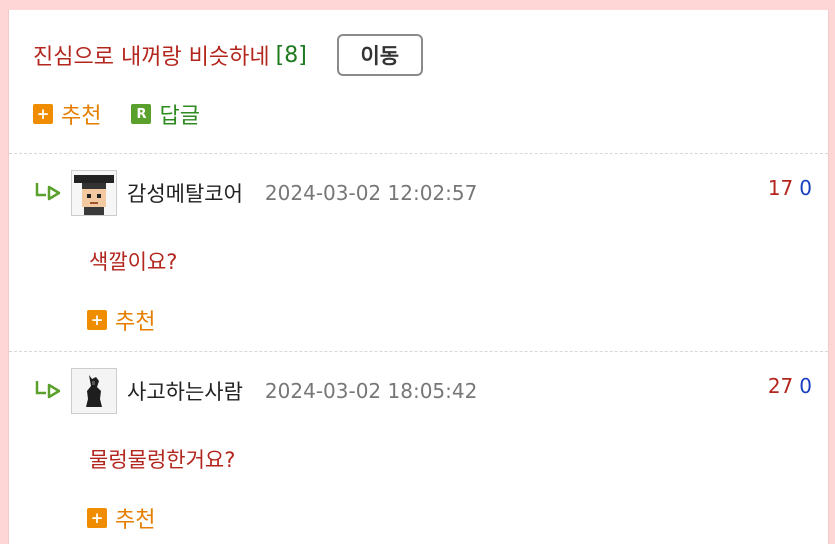  Describe the element at coordinates (780, 188) in the screenshot. I see `upvote-count: 17` at that location.